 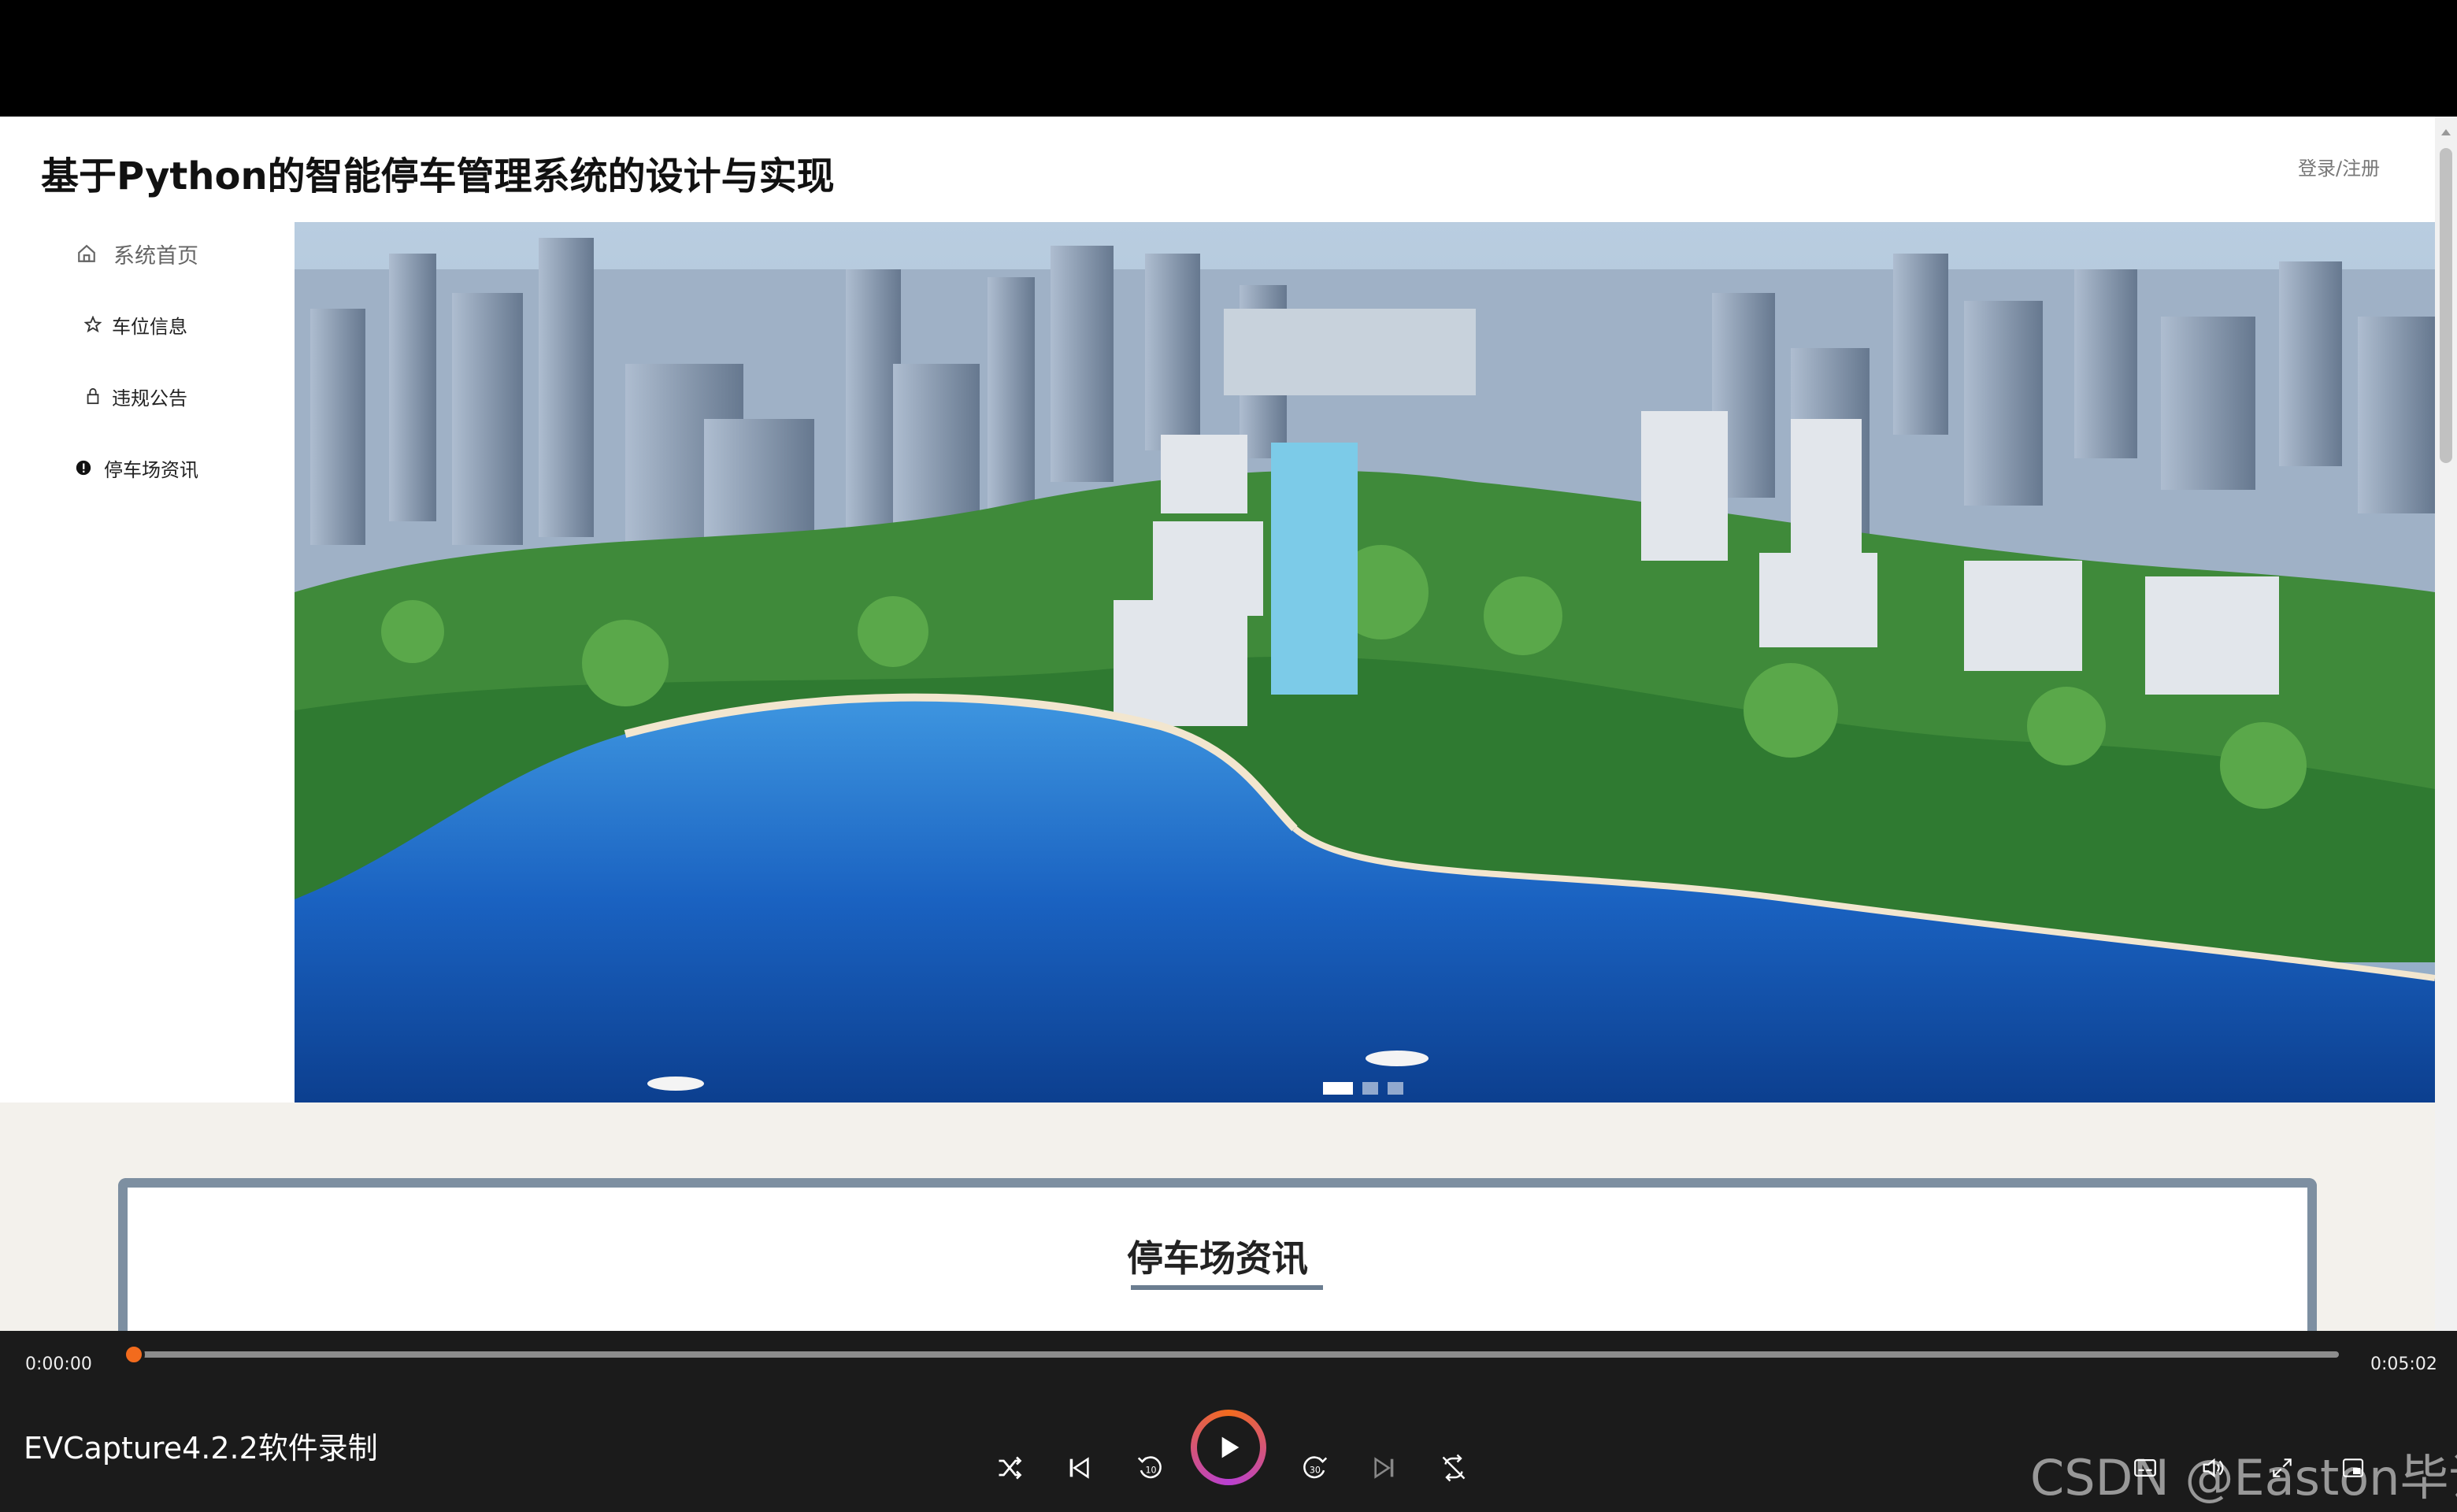 What do you see at coordinates (93, 324) in the screenshot?
I see `star-icon` at bounding box center [93, 324].